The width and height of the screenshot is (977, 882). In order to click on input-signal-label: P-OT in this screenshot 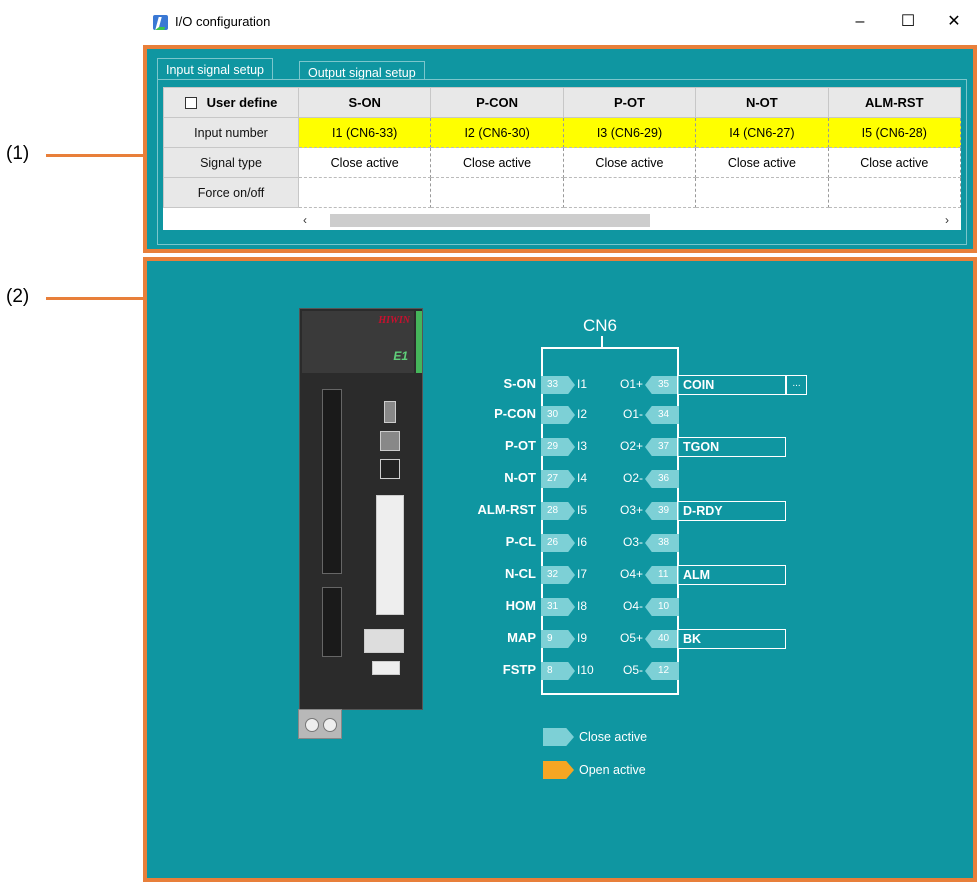, I will do `click(520, 445)`.